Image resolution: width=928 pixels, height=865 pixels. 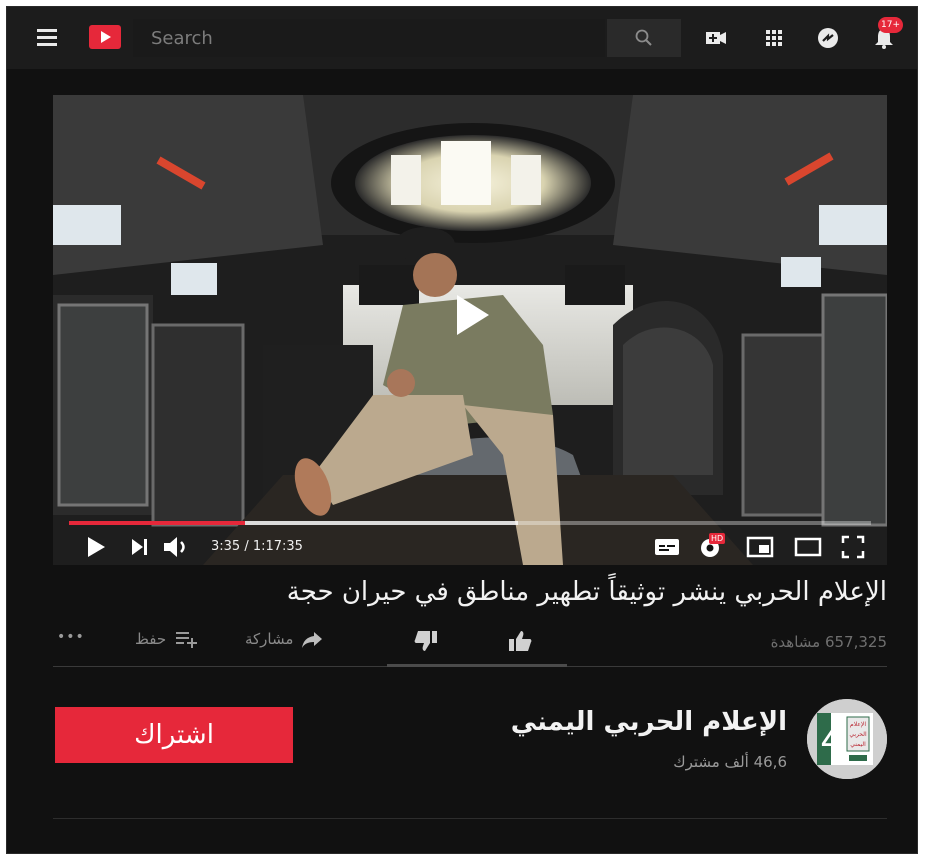 What do you see at coordinates (858, 744) in the screenshot?
I see `avatar-line-3: اليمني` at bounding box center [858, 744].